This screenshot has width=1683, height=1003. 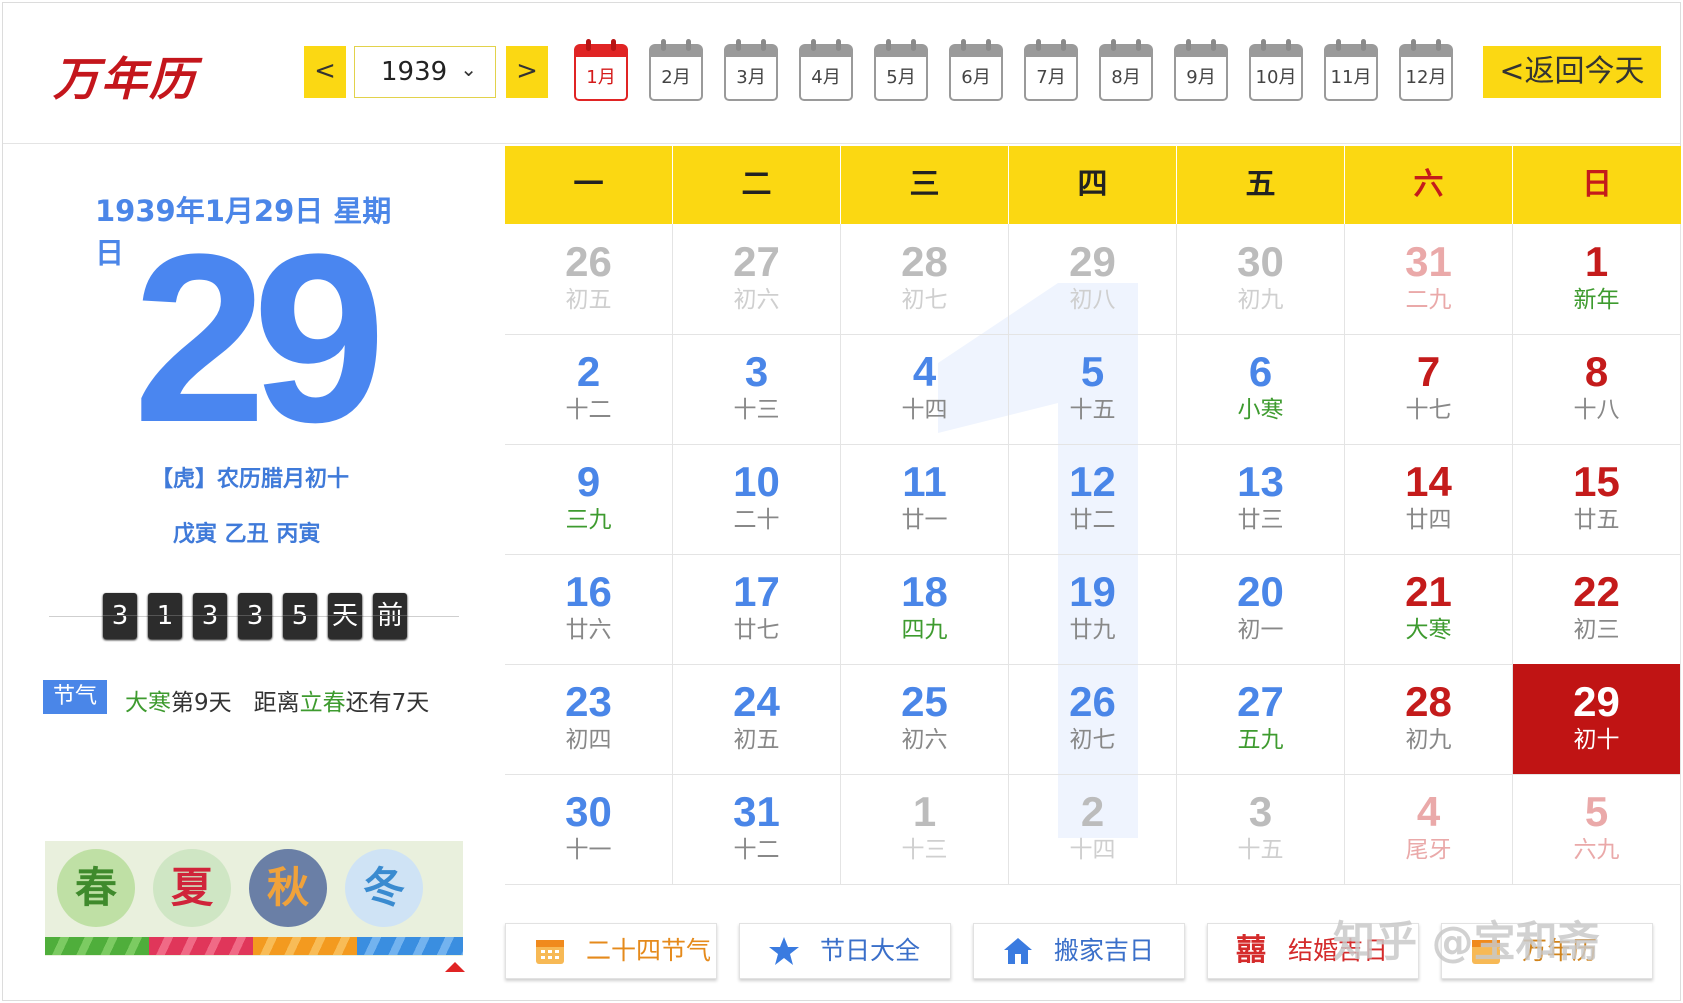 I want to click on lunar-day: 初六, so click(x=924, y=740).